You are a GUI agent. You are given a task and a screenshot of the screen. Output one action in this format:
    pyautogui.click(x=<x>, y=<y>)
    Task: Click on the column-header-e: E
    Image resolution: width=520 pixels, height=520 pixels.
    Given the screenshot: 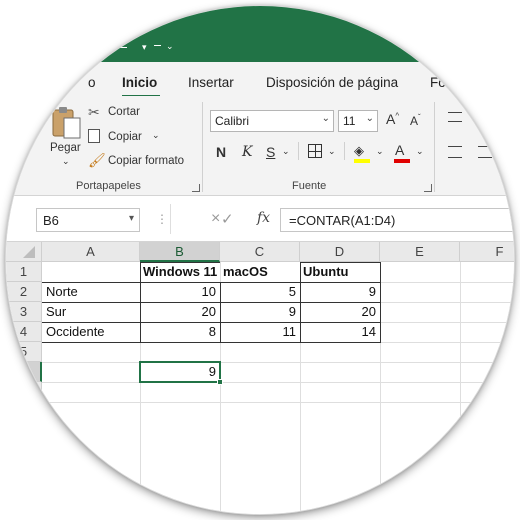 What is the action you would take?
    pyautogui.click(x=420, y=252)
    